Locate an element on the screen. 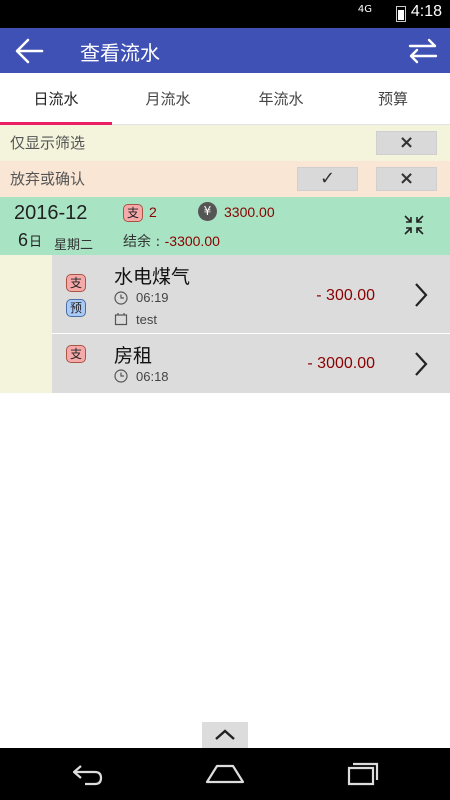 Image resolution: width=450 pixels, height=800 pixels. day-value: 6 is located at coordinates (23, 240).